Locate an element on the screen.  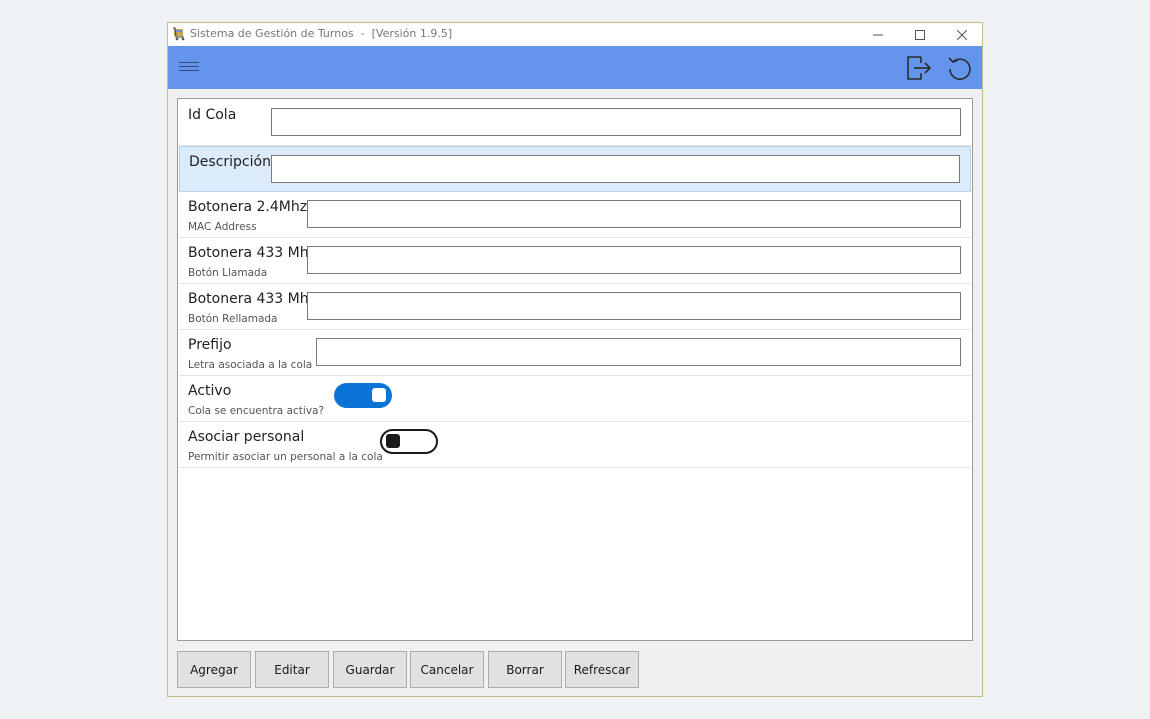
botonera-24-label: Botonera 2.4Mhz is located at coordinates (248, 207).